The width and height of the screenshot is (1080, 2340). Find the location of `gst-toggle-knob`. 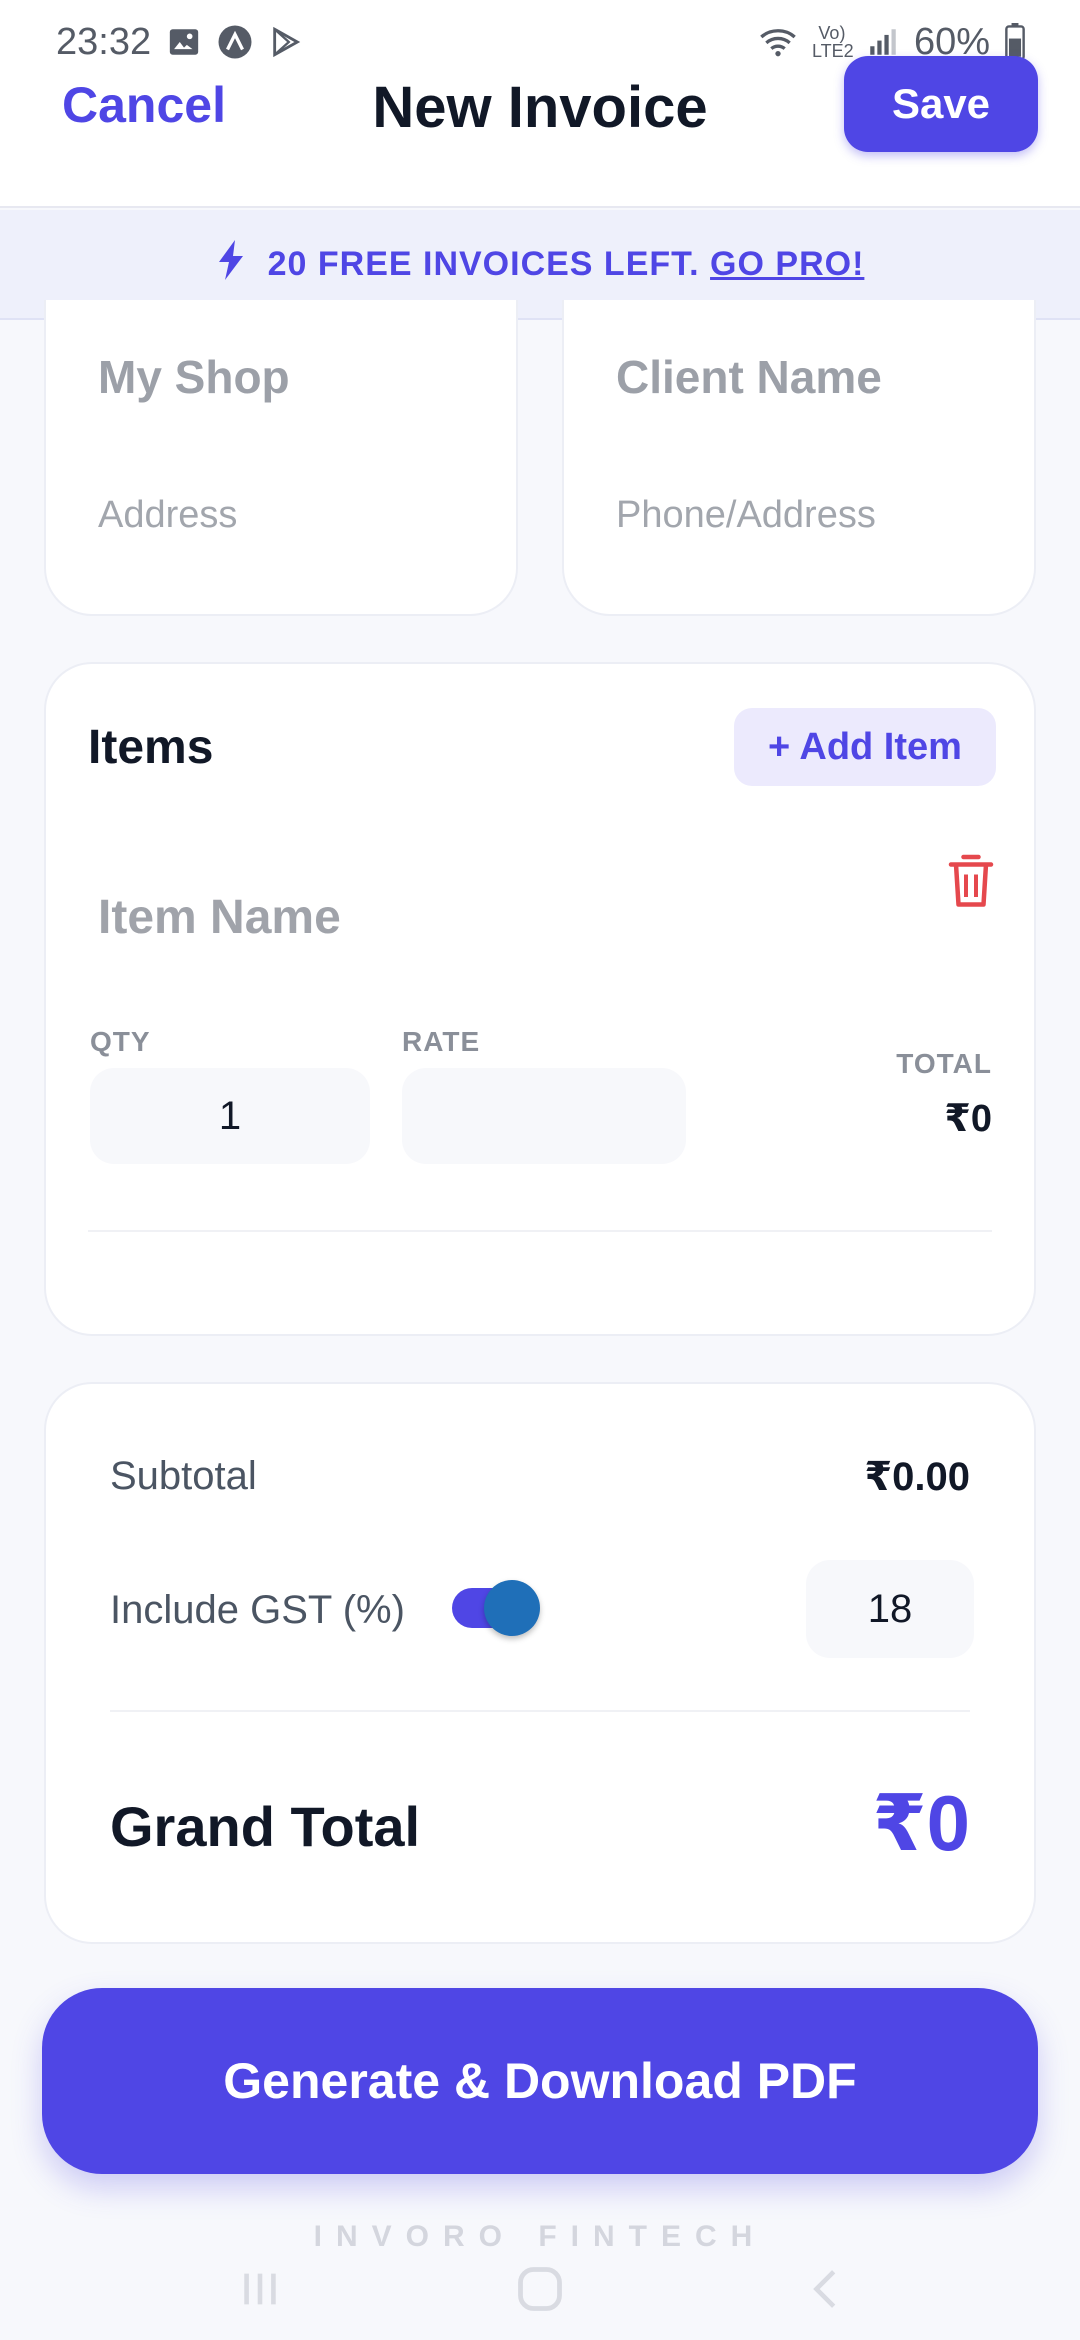

gst-toggle-knob is located at coordinates (512, 1608).